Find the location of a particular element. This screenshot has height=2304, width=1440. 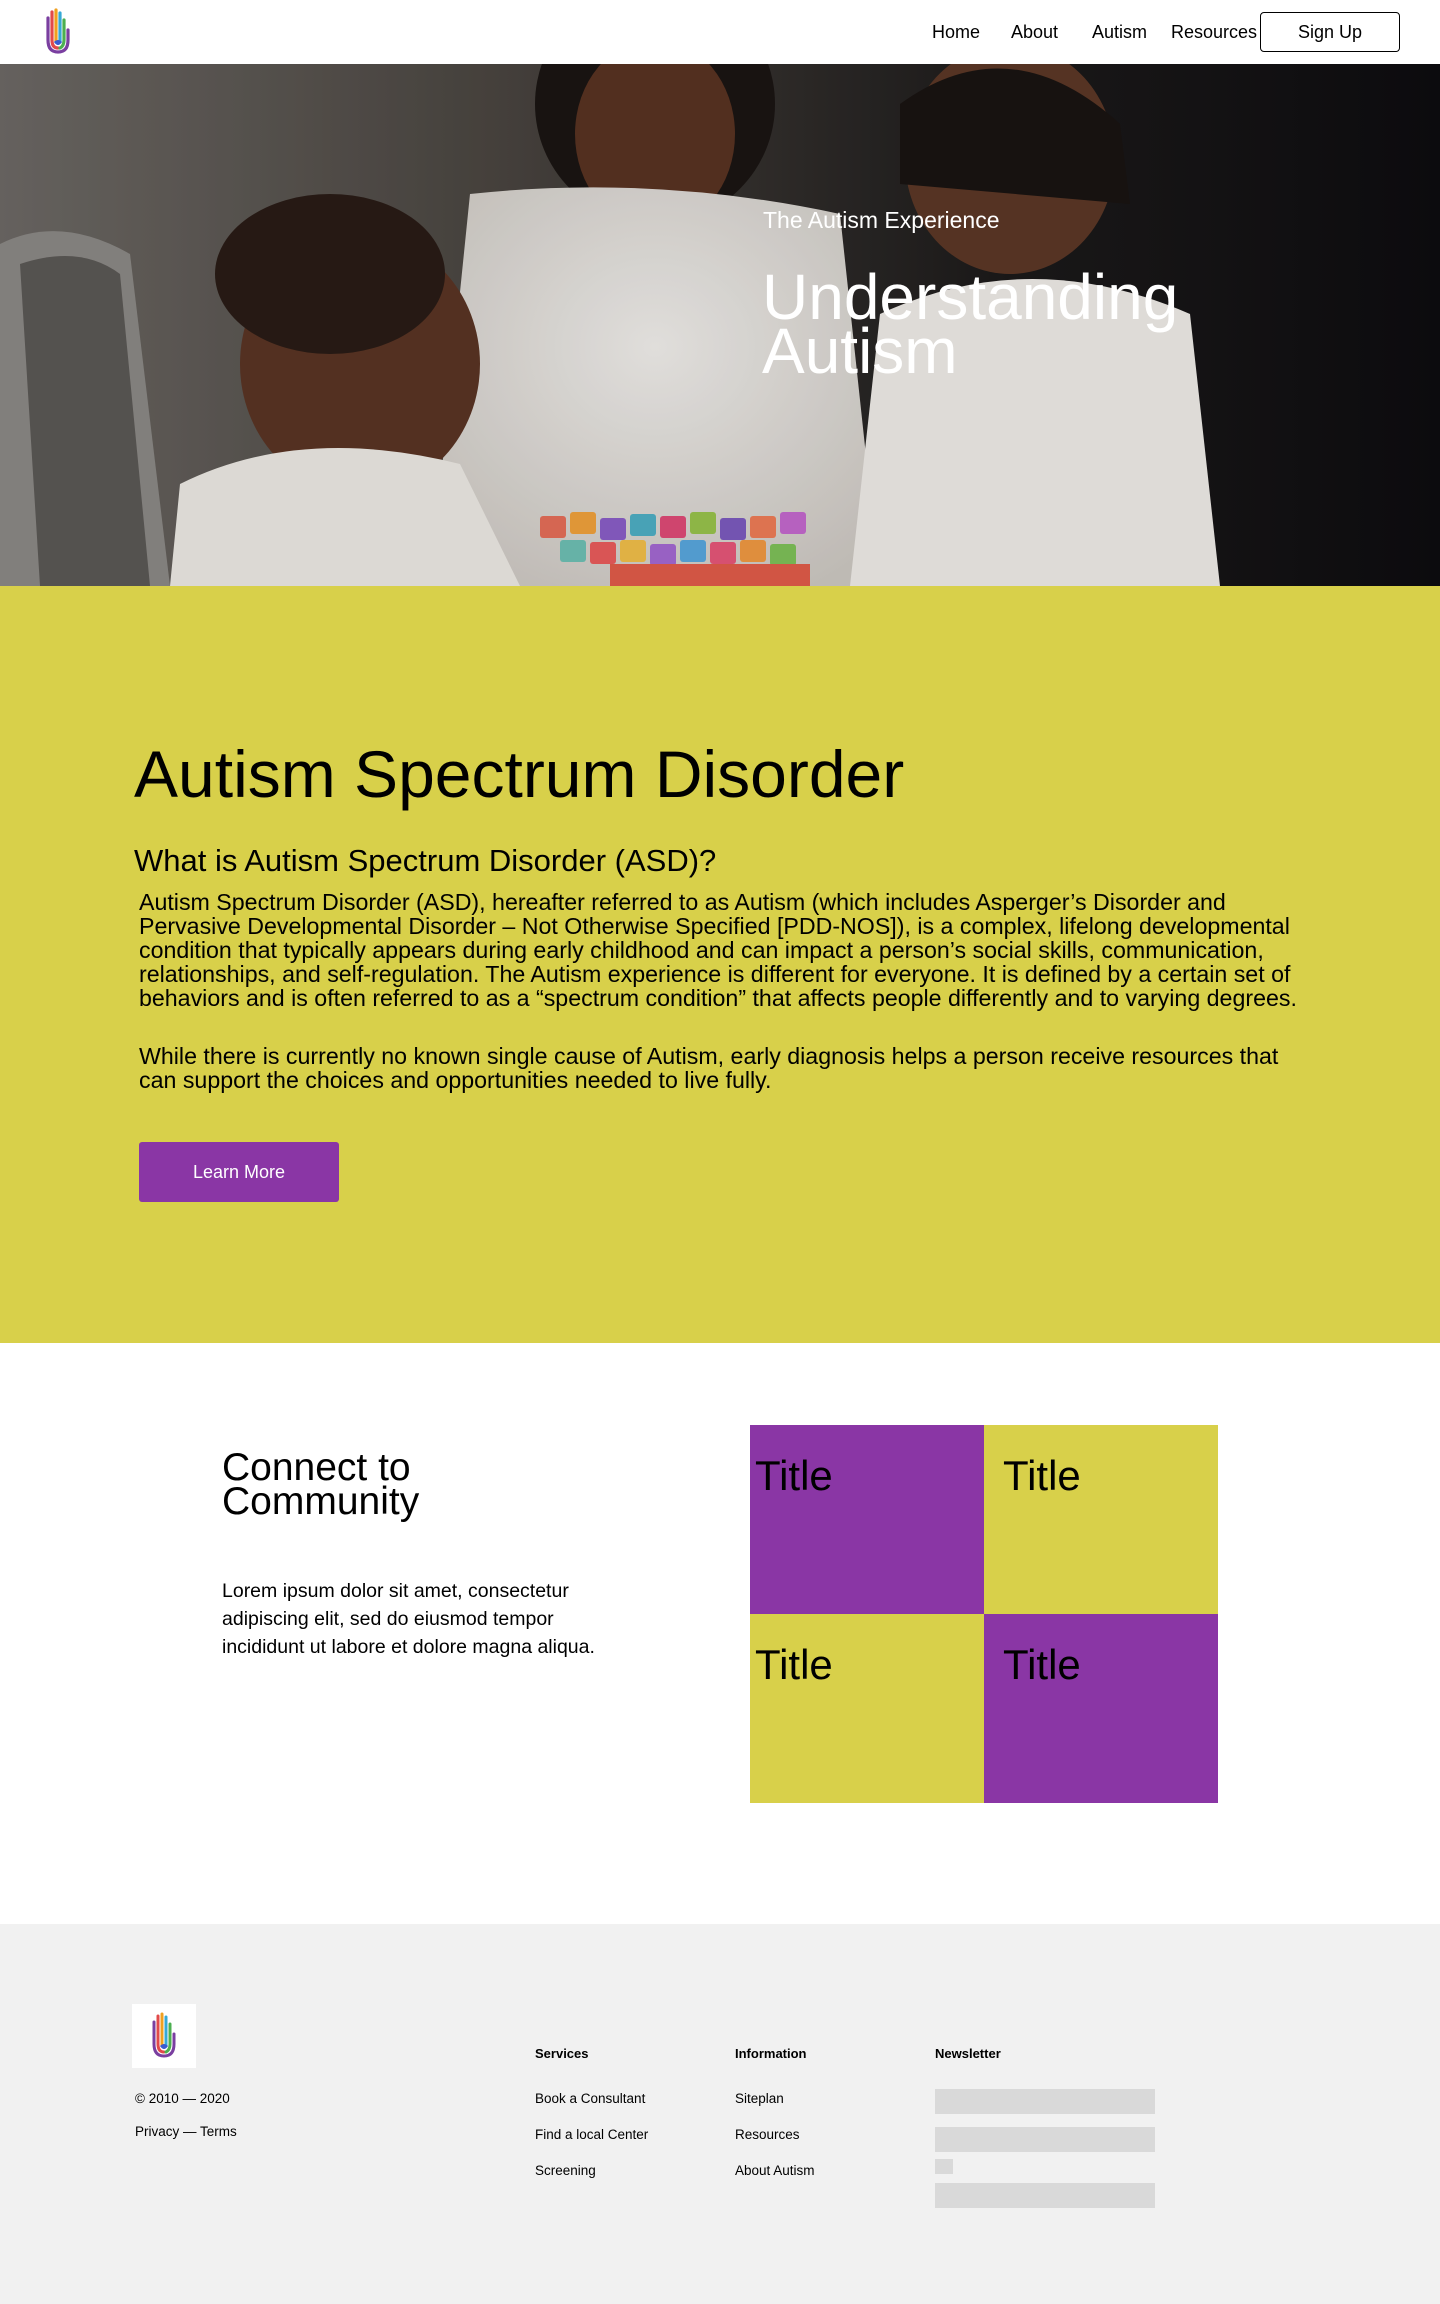

section-heading: Autism Spectrum Disorder is located at coordinates (519, 774).